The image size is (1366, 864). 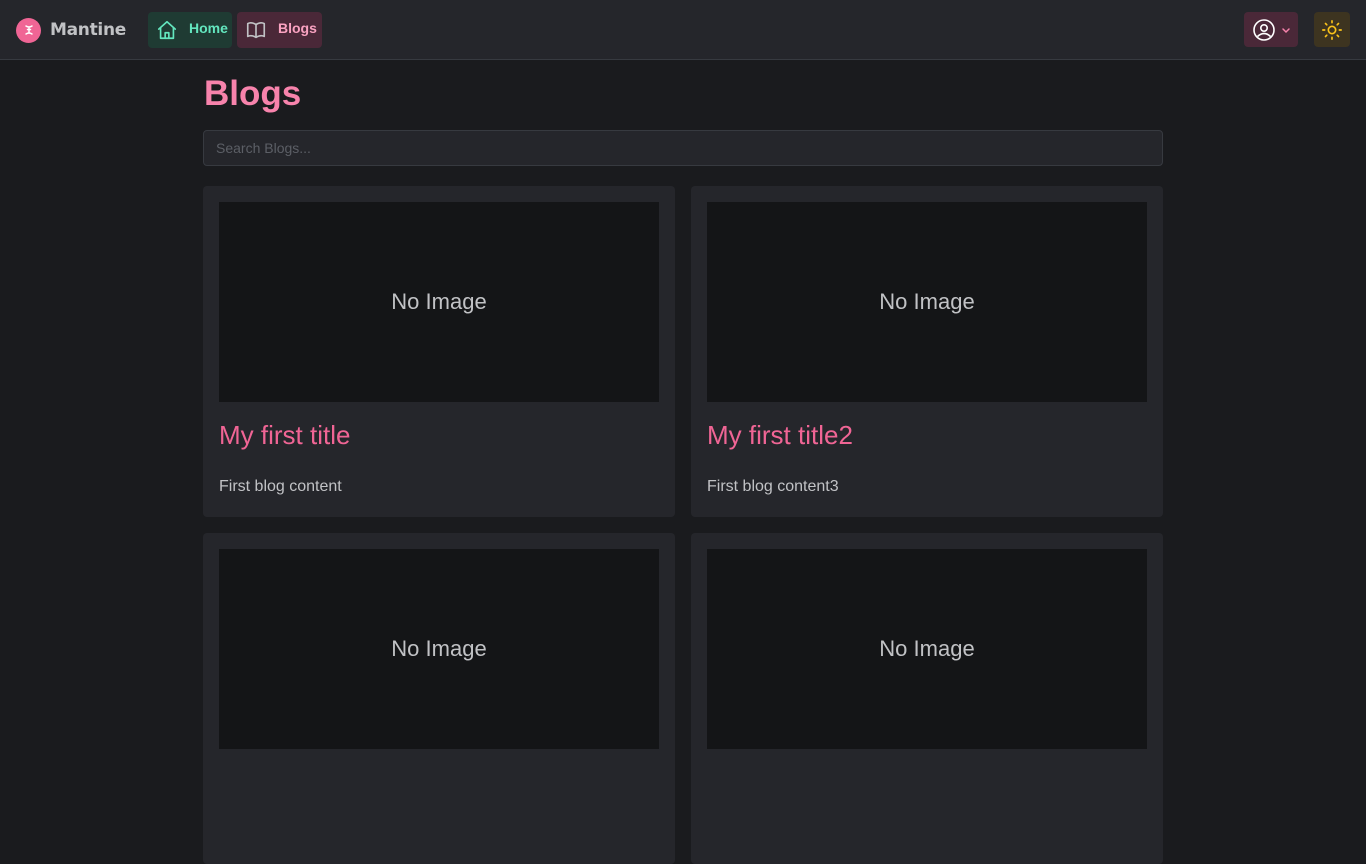 I want to click on user-menu-button, so click(x=1271, y=29).